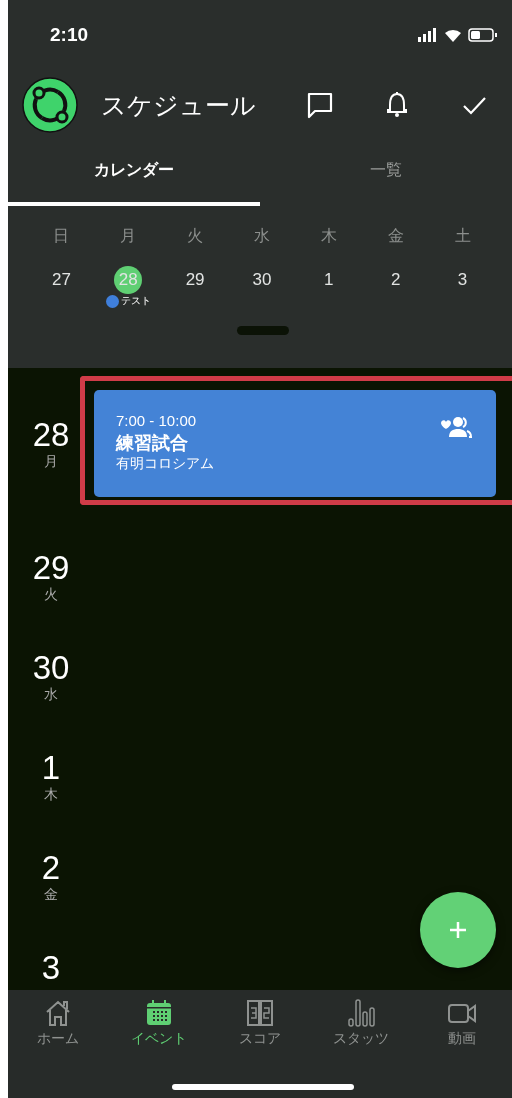 The width and height of the screenshot is (512, 1098). Describe the element at coordinates (51, 794) in the screenshot. I see `agenda-weekday: 木` at that location.